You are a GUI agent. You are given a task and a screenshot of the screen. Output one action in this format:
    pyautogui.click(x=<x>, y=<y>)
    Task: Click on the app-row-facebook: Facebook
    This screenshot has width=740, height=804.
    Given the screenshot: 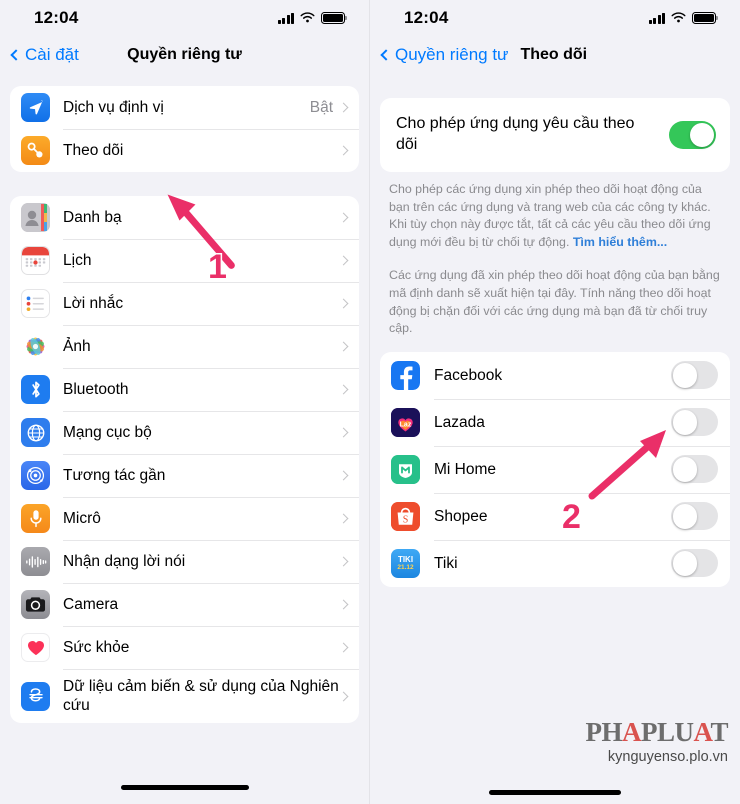 What is the action you would take?
    pyautogui.click(x=555, y=375)
    